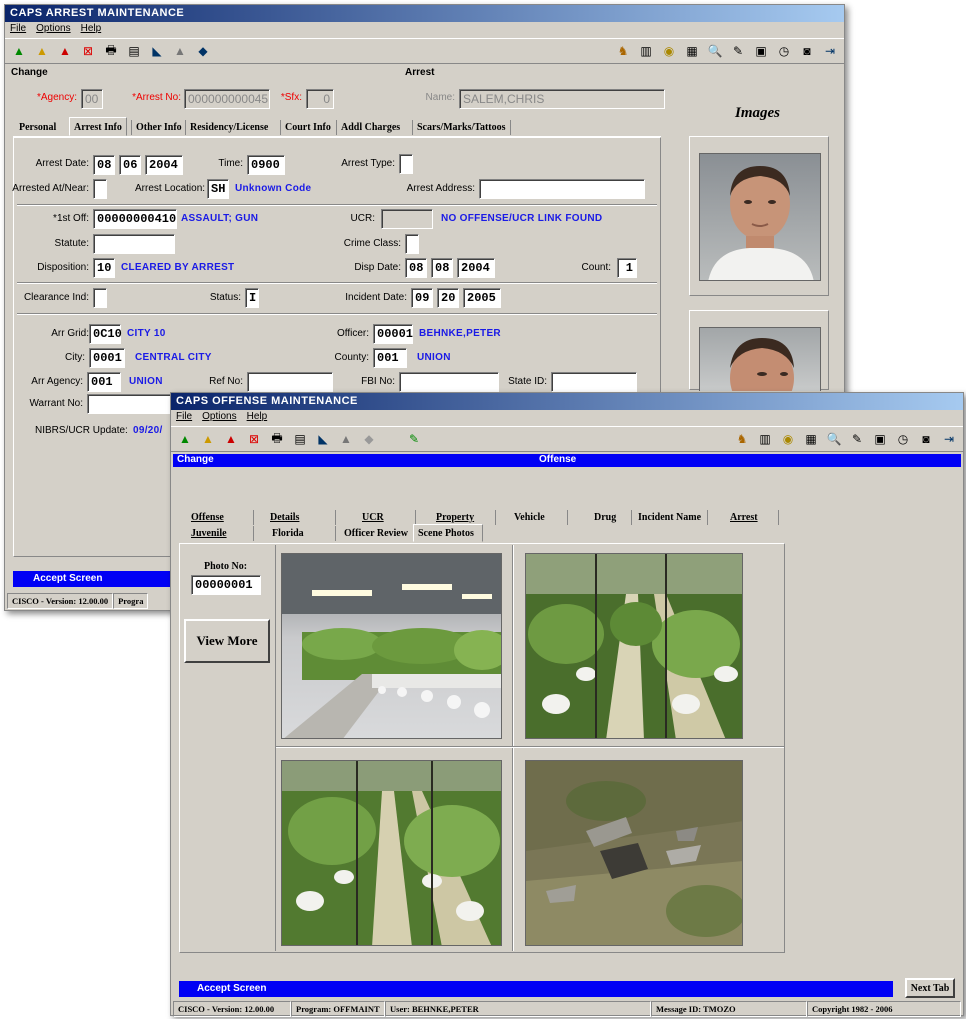  What do you see at coordinates (627, 268) in the screenshot?
I see `count-field: 1` at bounding box center [627, 268].